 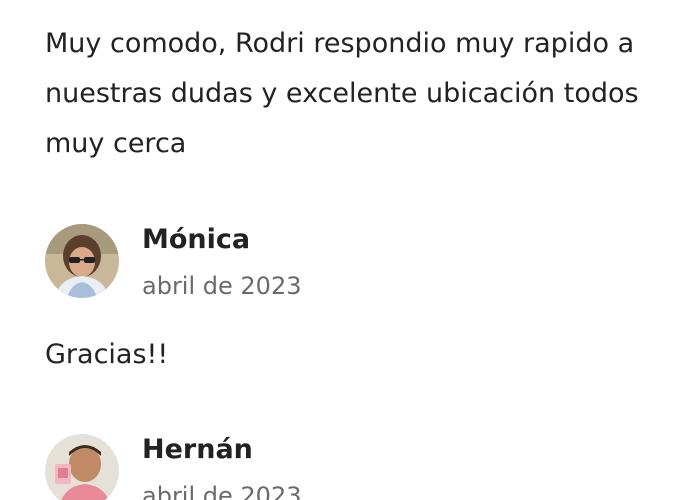 I want to click on reviewer-name: Hernán, so click(x=197, y=449).